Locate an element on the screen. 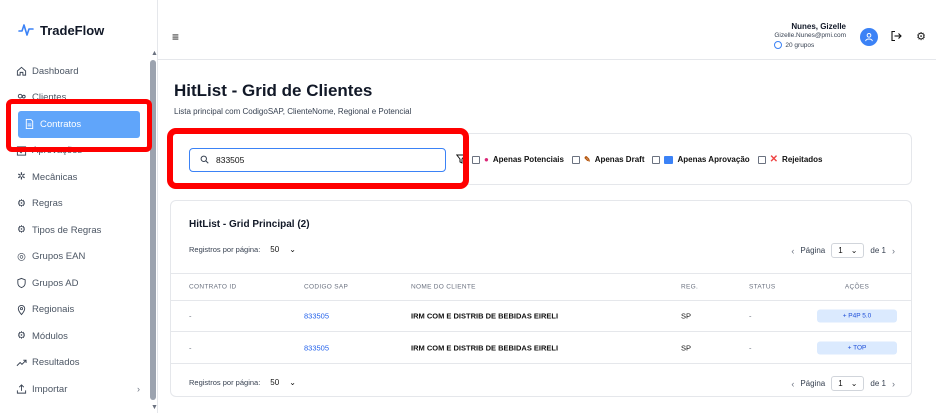  search-icon is located at coordinates (204, 160).